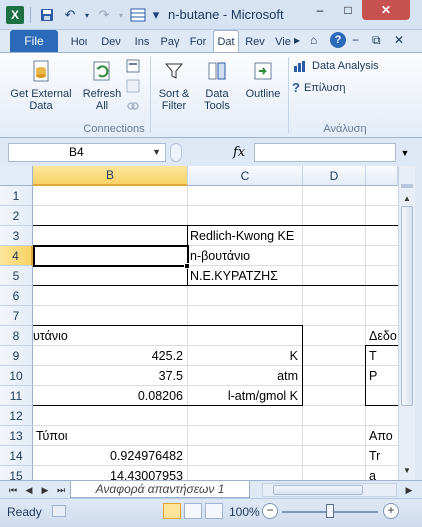 Image resolution: width=422 pixels, height=527 pixels. I want to click on normal-view-button, so click(172, 511).